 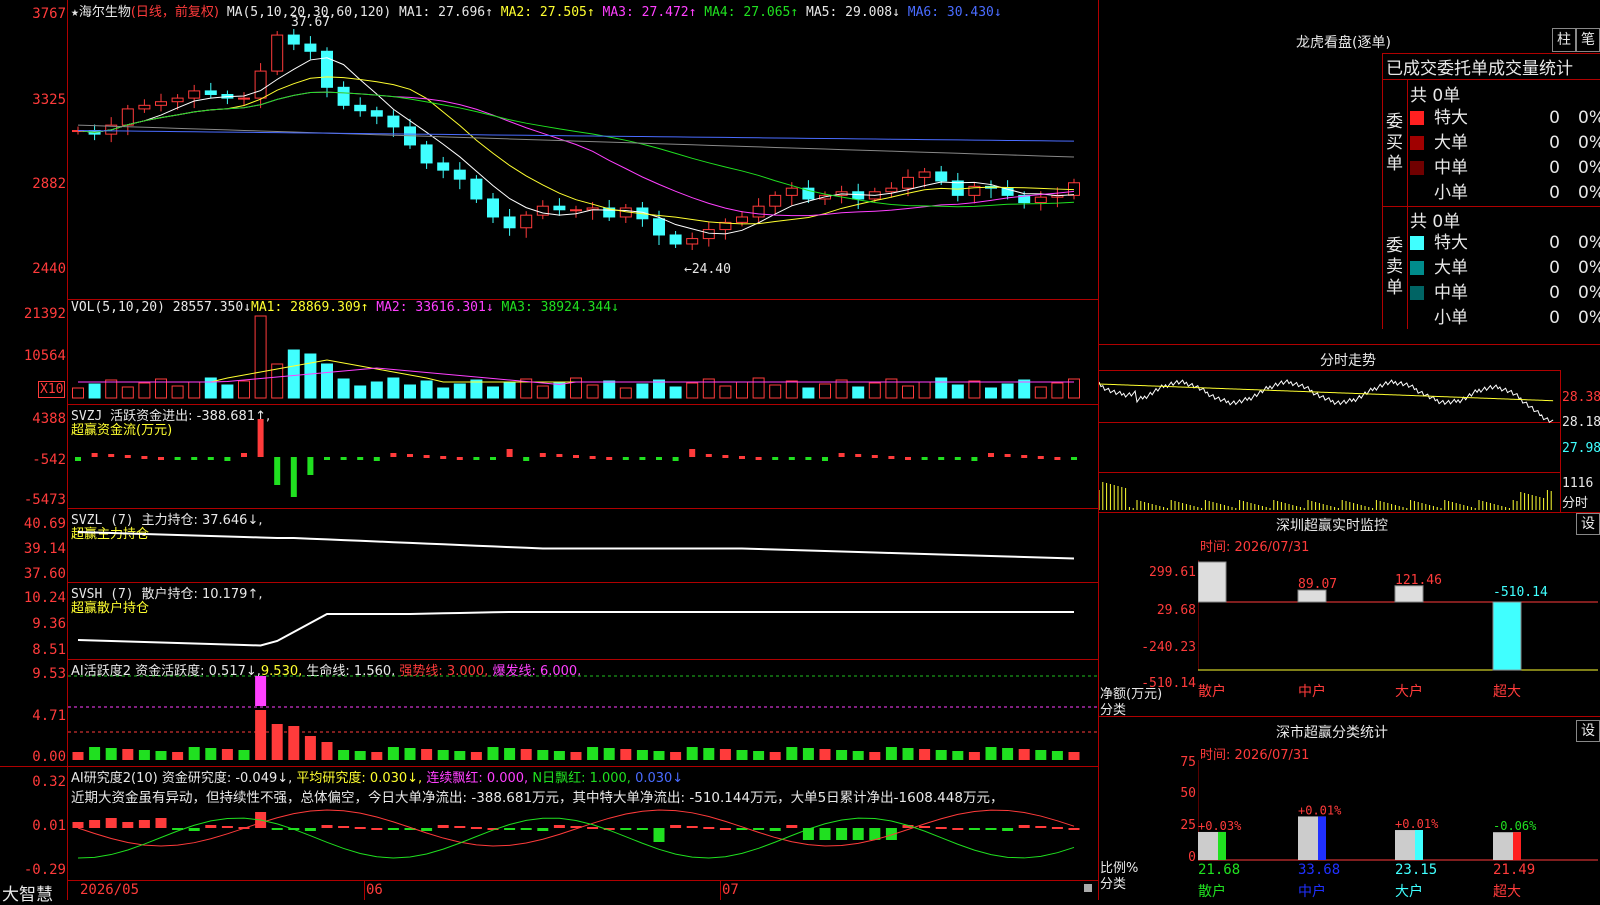 I want to click on ai2-axis-2: -0.29, so click(x=44, y=870).